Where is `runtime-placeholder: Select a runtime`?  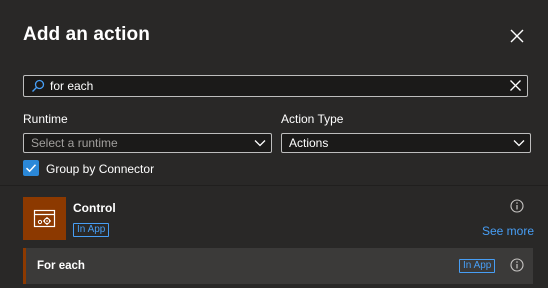
runtime-placeholder: Select a runtime is located at coordinates (74, 143).